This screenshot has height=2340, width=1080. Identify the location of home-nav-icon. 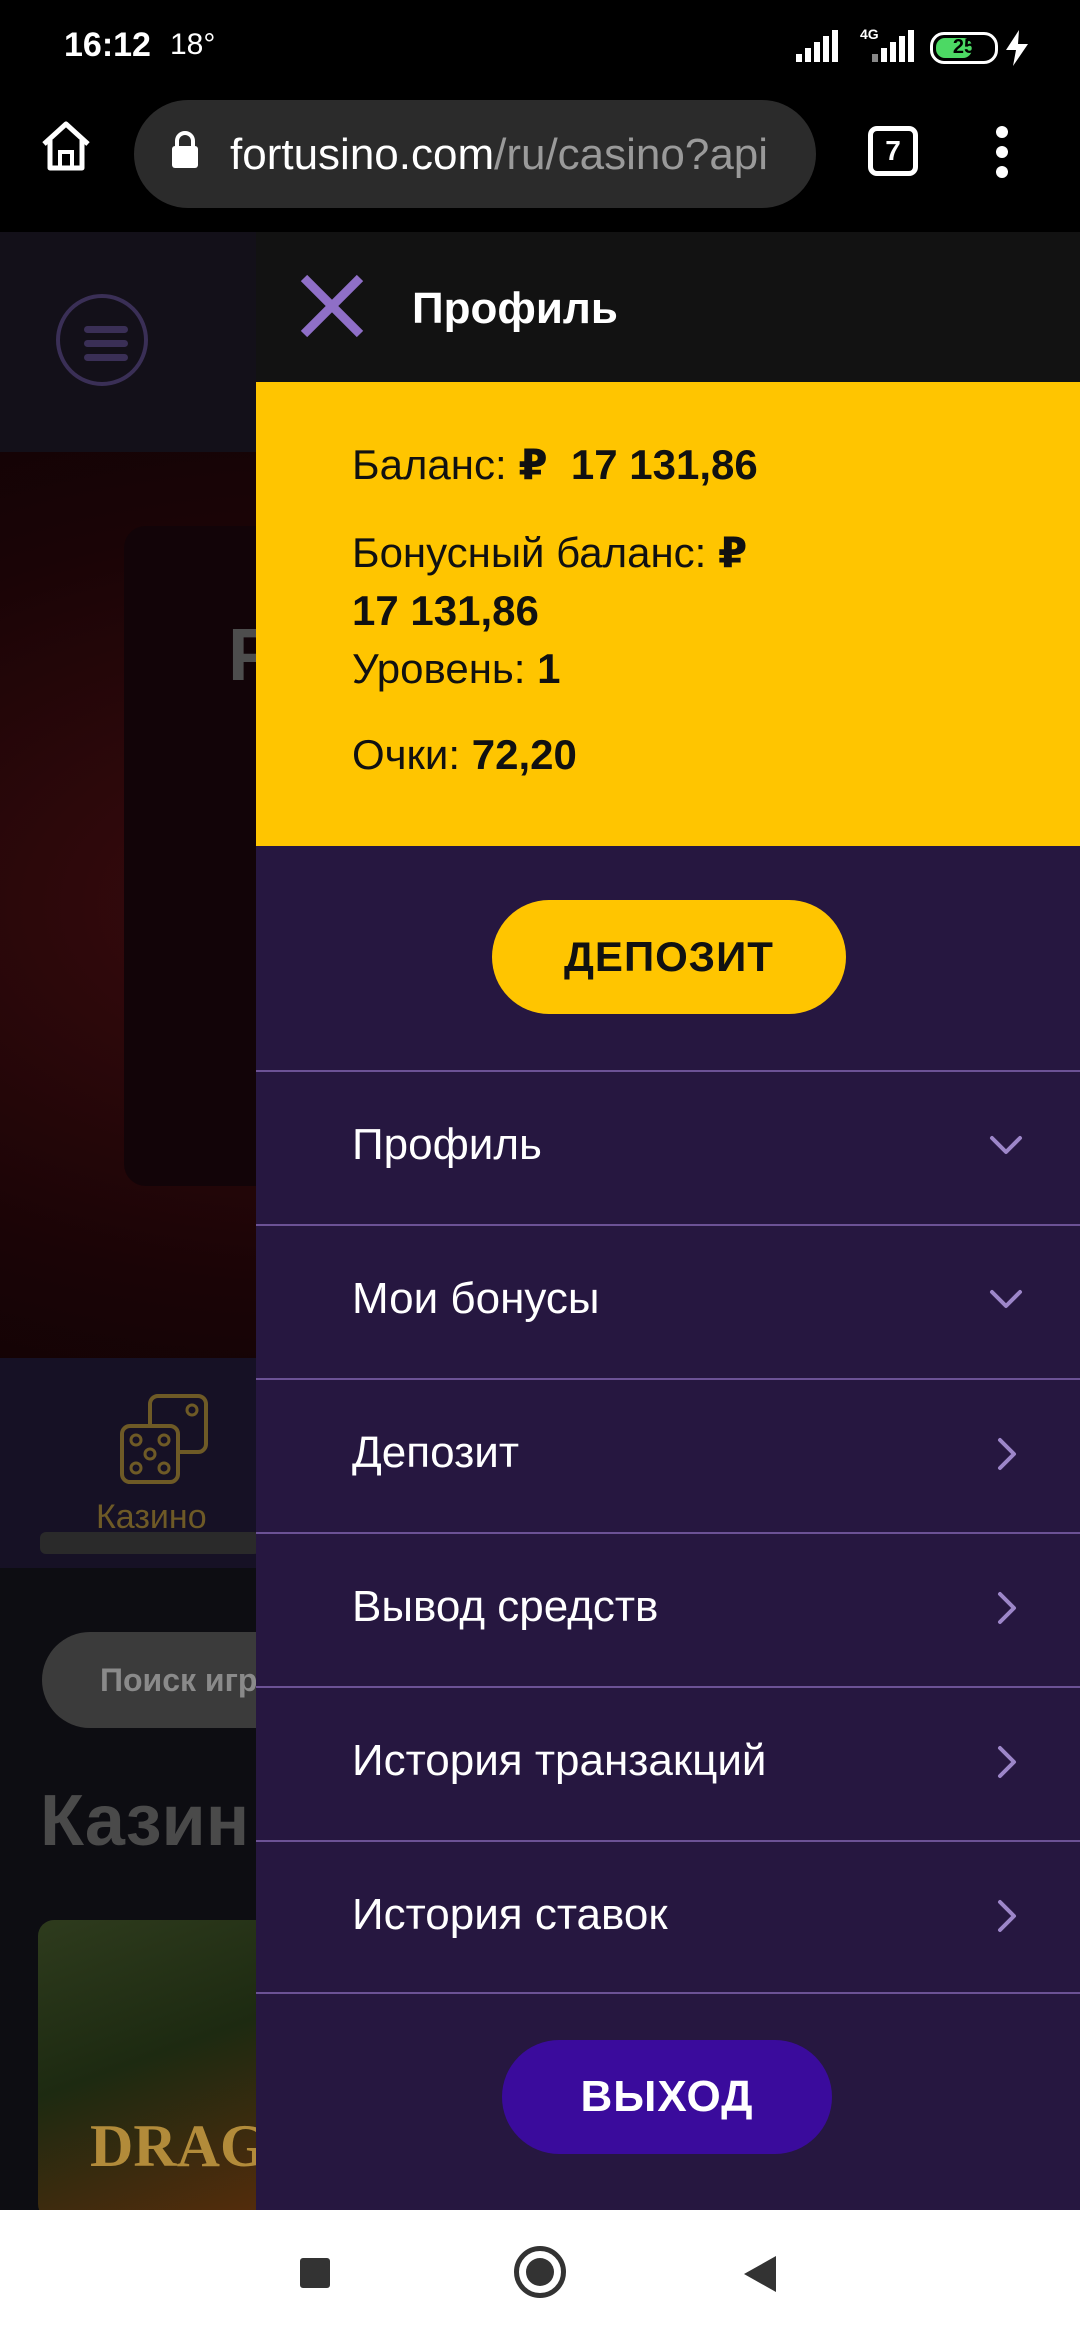
(540, 2272).